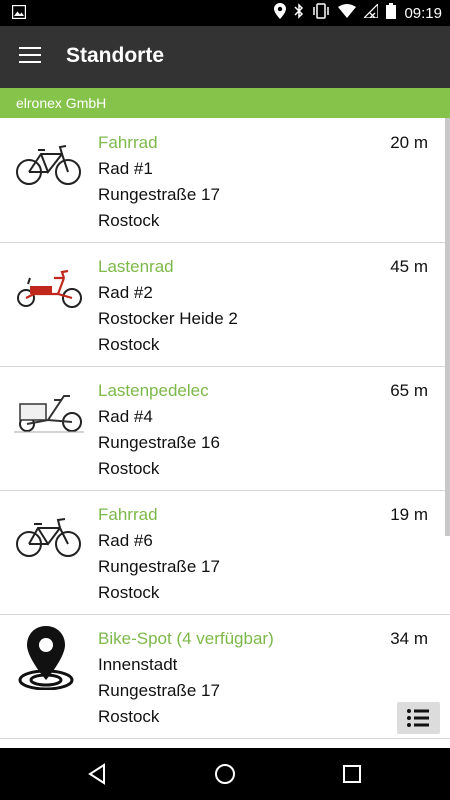  I want to click on status-bar: 09:19, so click(225, 13).